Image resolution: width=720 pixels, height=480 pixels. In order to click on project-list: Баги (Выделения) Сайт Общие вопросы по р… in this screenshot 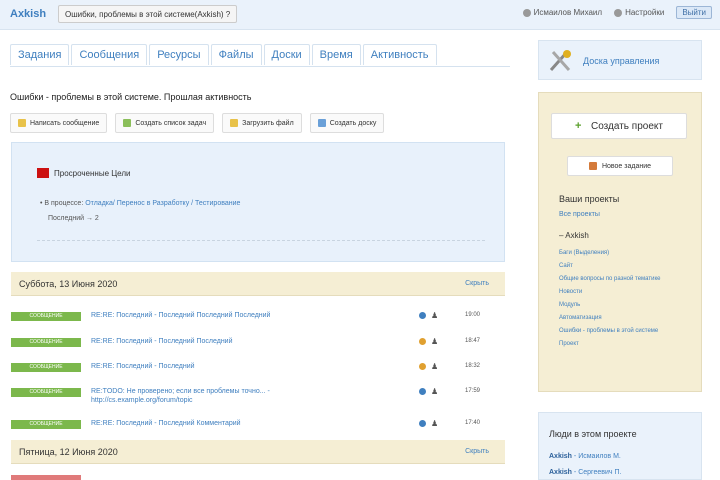, I will do `click(627, 301)`.